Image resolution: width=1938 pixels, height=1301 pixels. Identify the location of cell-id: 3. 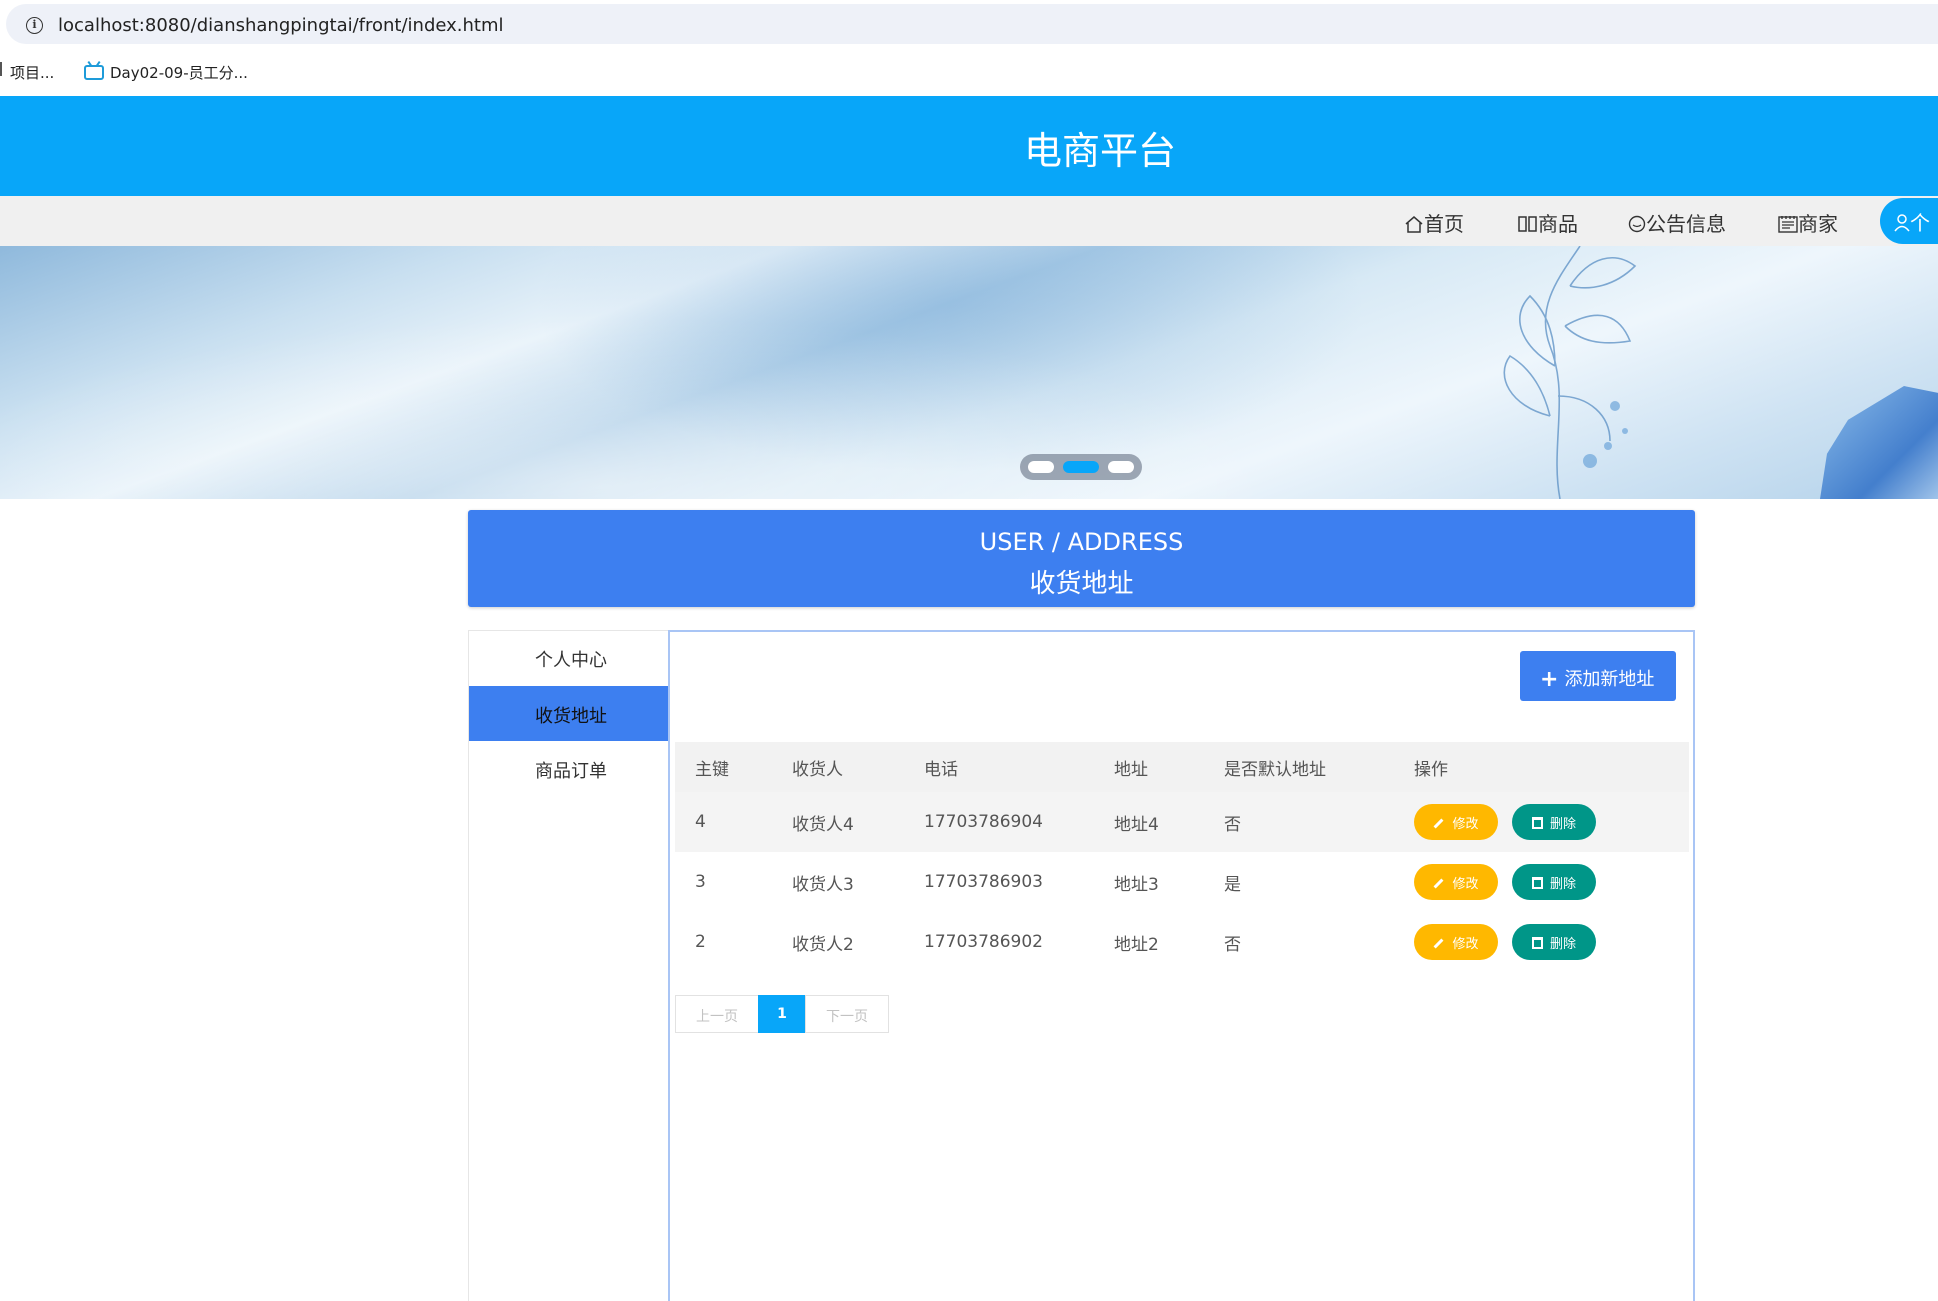
(700, 882).